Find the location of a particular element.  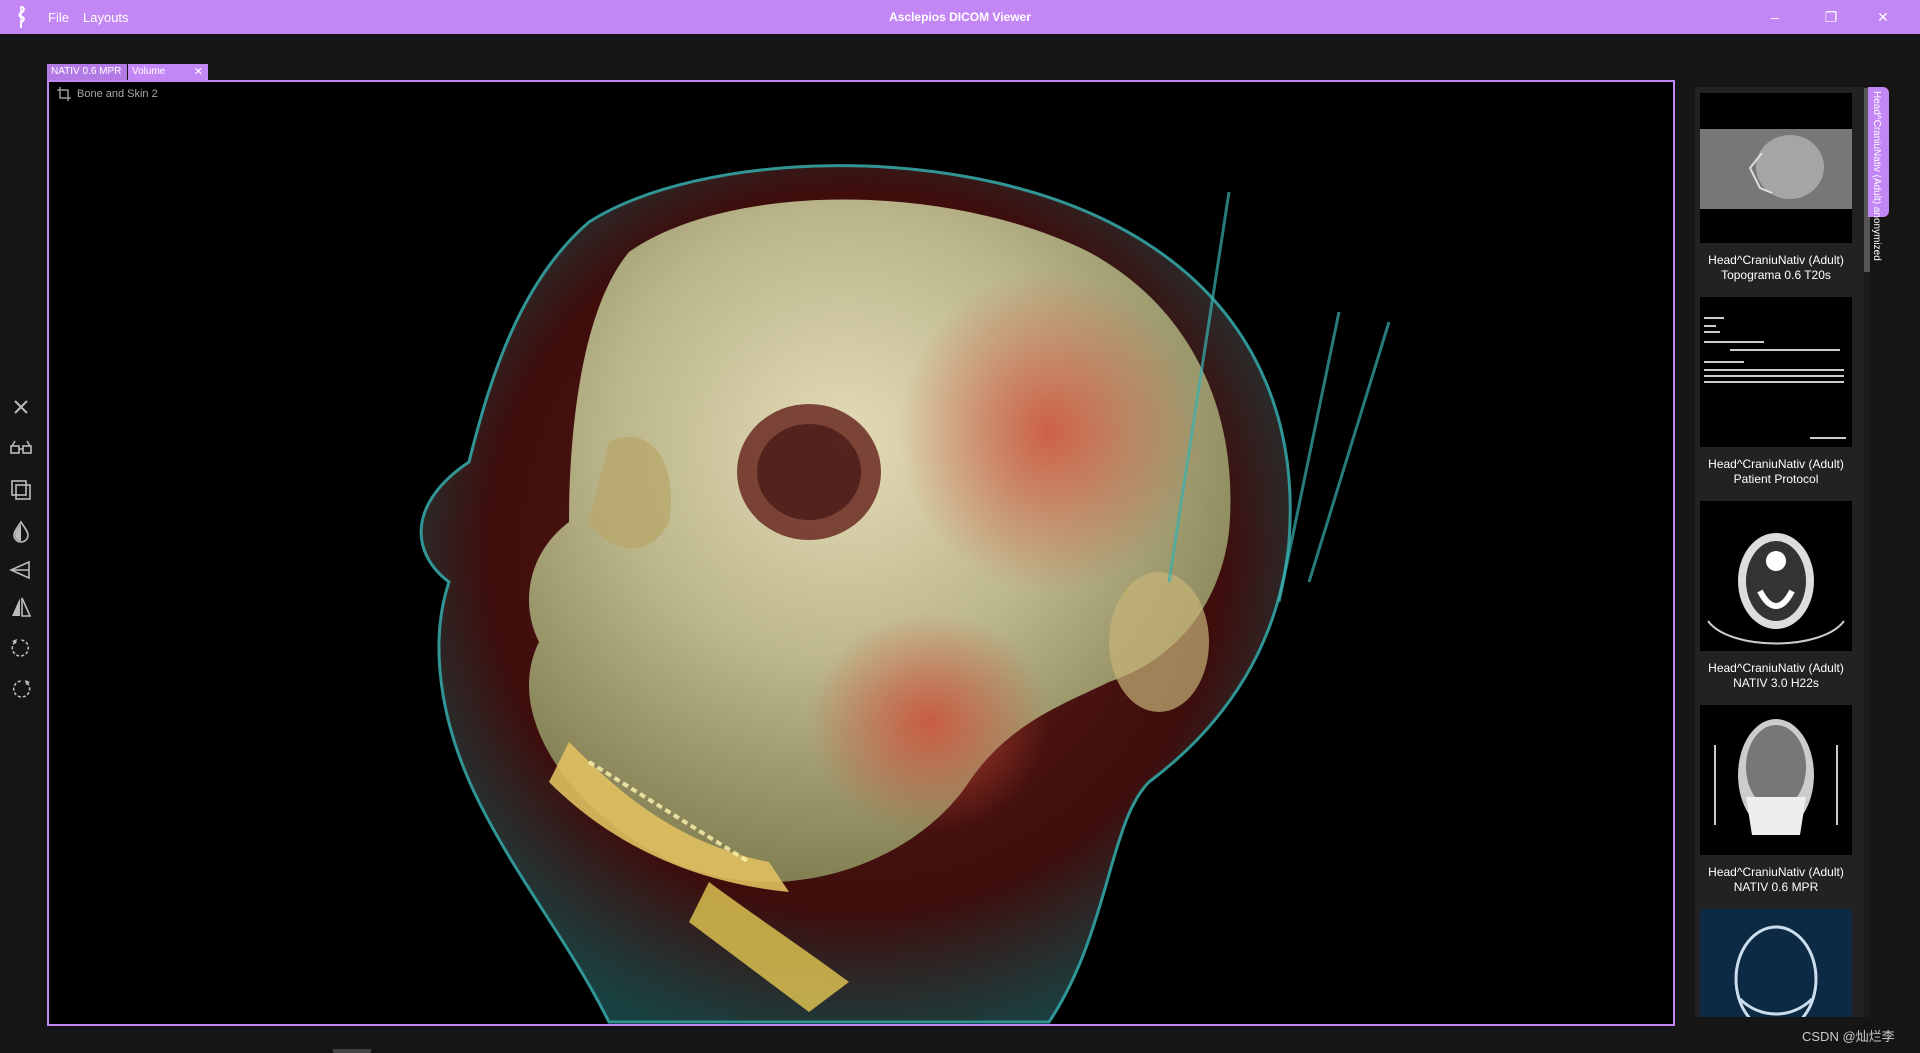

glasses-icon is located at coordinates (21, 448).